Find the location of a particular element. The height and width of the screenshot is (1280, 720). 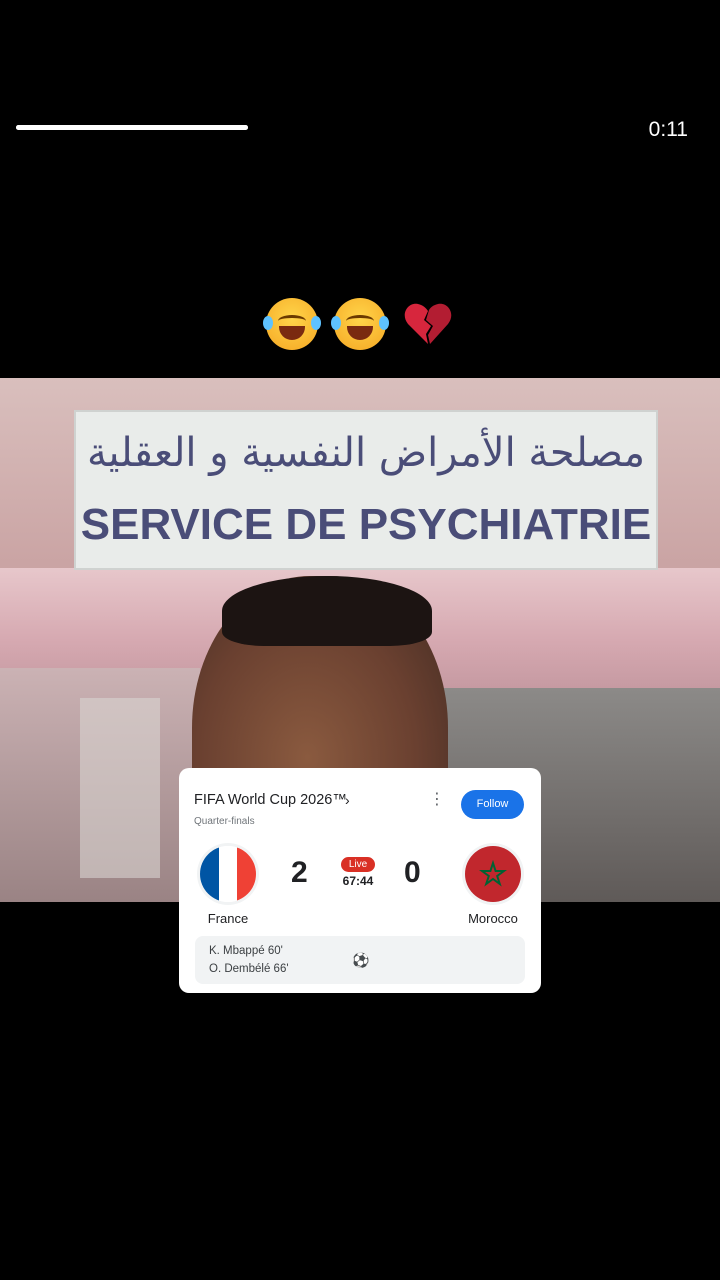

video-timer: 0:11 is located at coordinates (668, 129).